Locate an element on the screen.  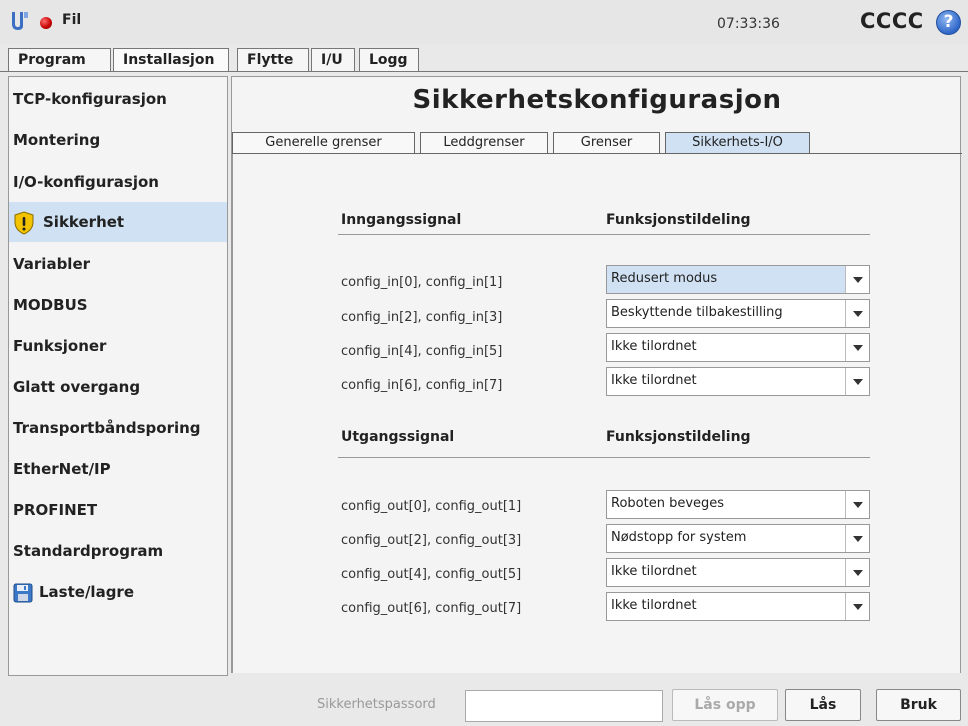
dropdown-value: Roboten beveges is located at coordinates (668, 503).